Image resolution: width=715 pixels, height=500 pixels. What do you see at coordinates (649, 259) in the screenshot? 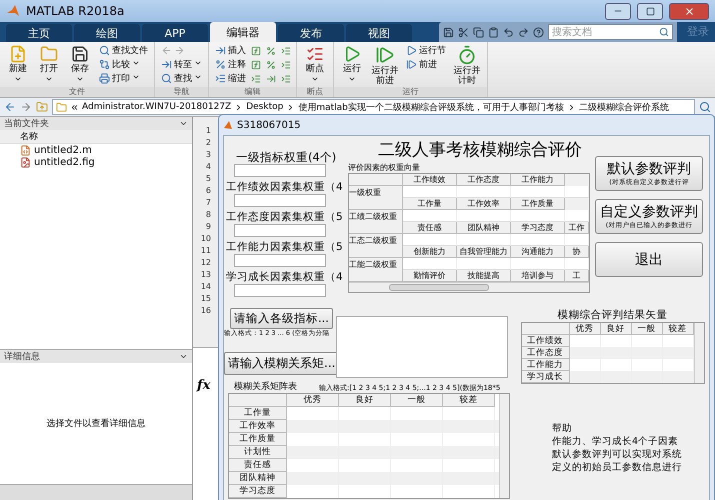
I see `action-button: 退出` at bounding box center [649, 259].